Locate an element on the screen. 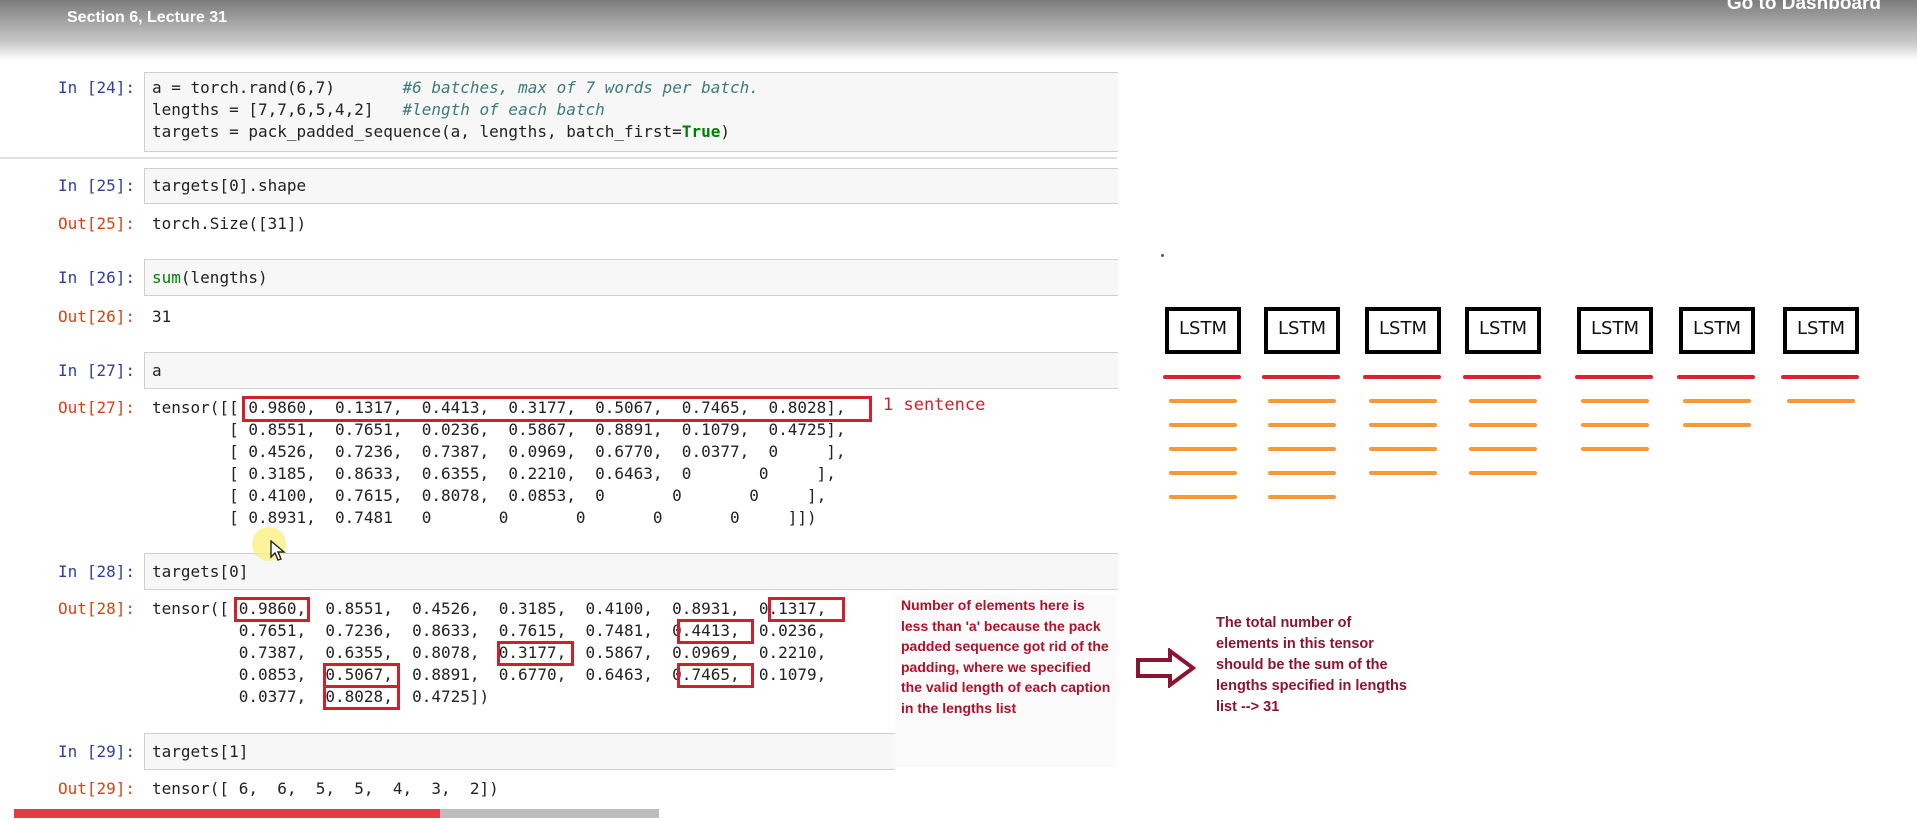  cell-26-out-prompt: Out[26]: is located at coordinates (97, 316).